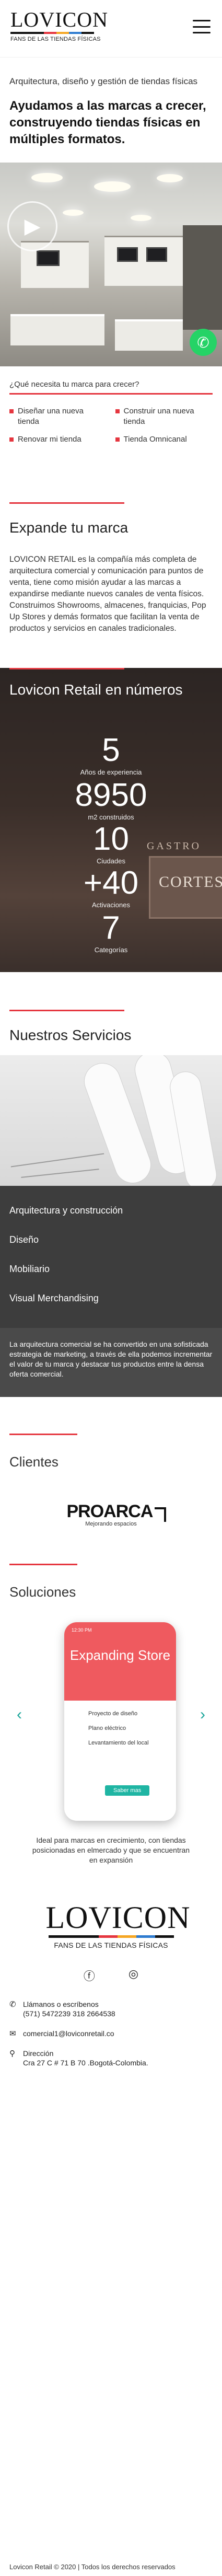  What do you see at coordinates (120, 1655) in the screenshot?
I see `card-title: Expanding Store` at bounding box center [120, 1655].